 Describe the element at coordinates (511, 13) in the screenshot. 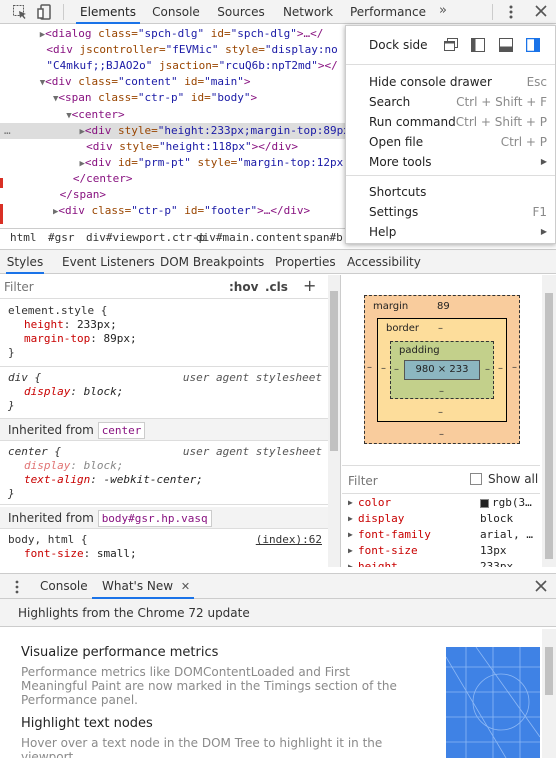

I see `kebab-icon` at that location.